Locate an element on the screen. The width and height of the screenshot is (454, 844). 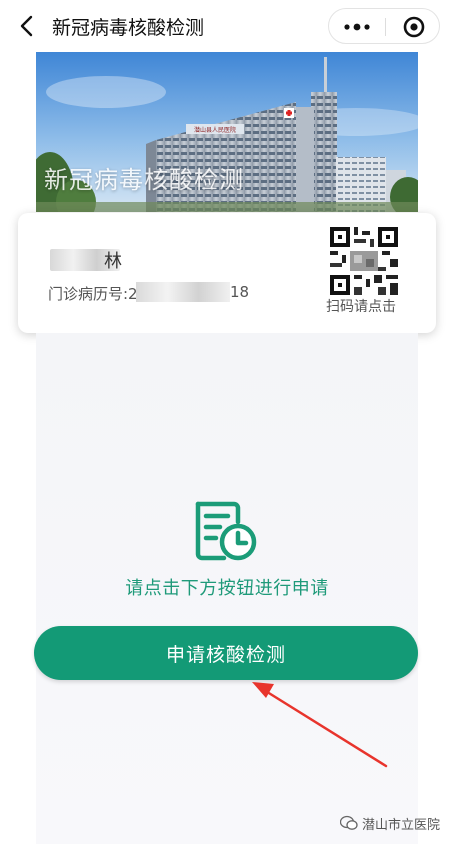
chevron-left-icon is located at coordinates (26, 26).